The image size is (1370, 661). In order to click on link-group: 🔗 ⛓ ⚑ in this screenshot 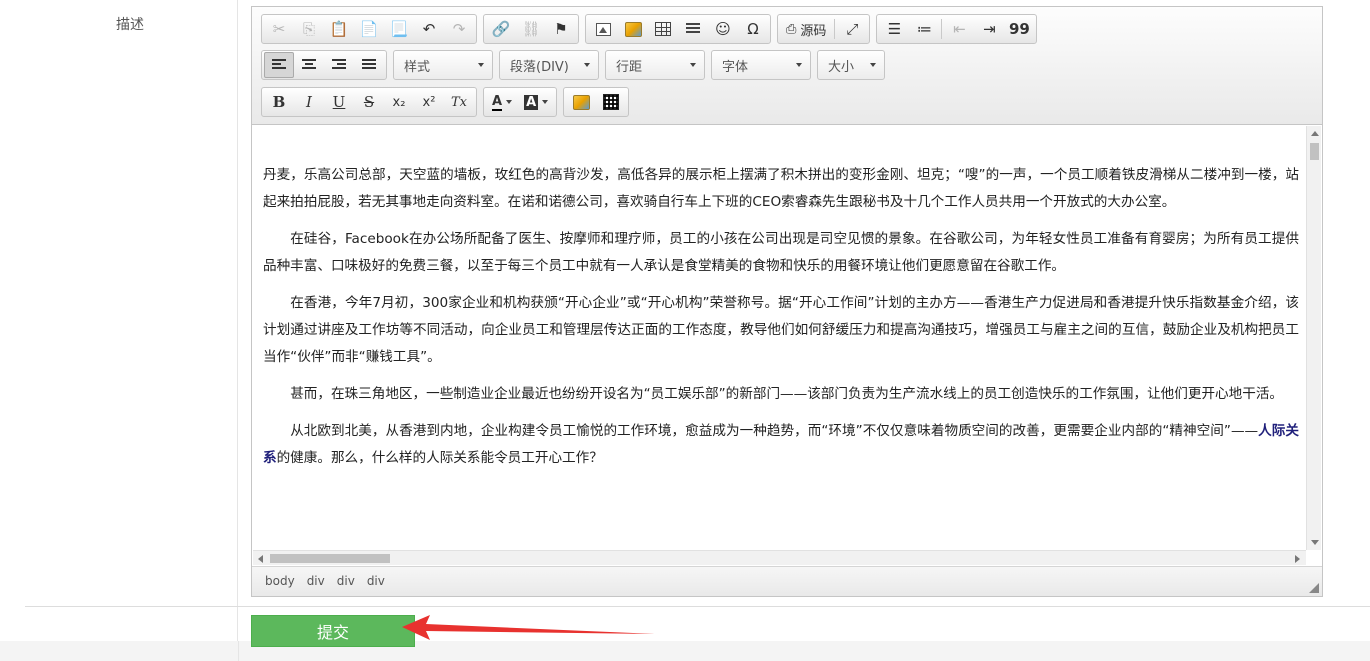, I will do `click(531, 29)`.